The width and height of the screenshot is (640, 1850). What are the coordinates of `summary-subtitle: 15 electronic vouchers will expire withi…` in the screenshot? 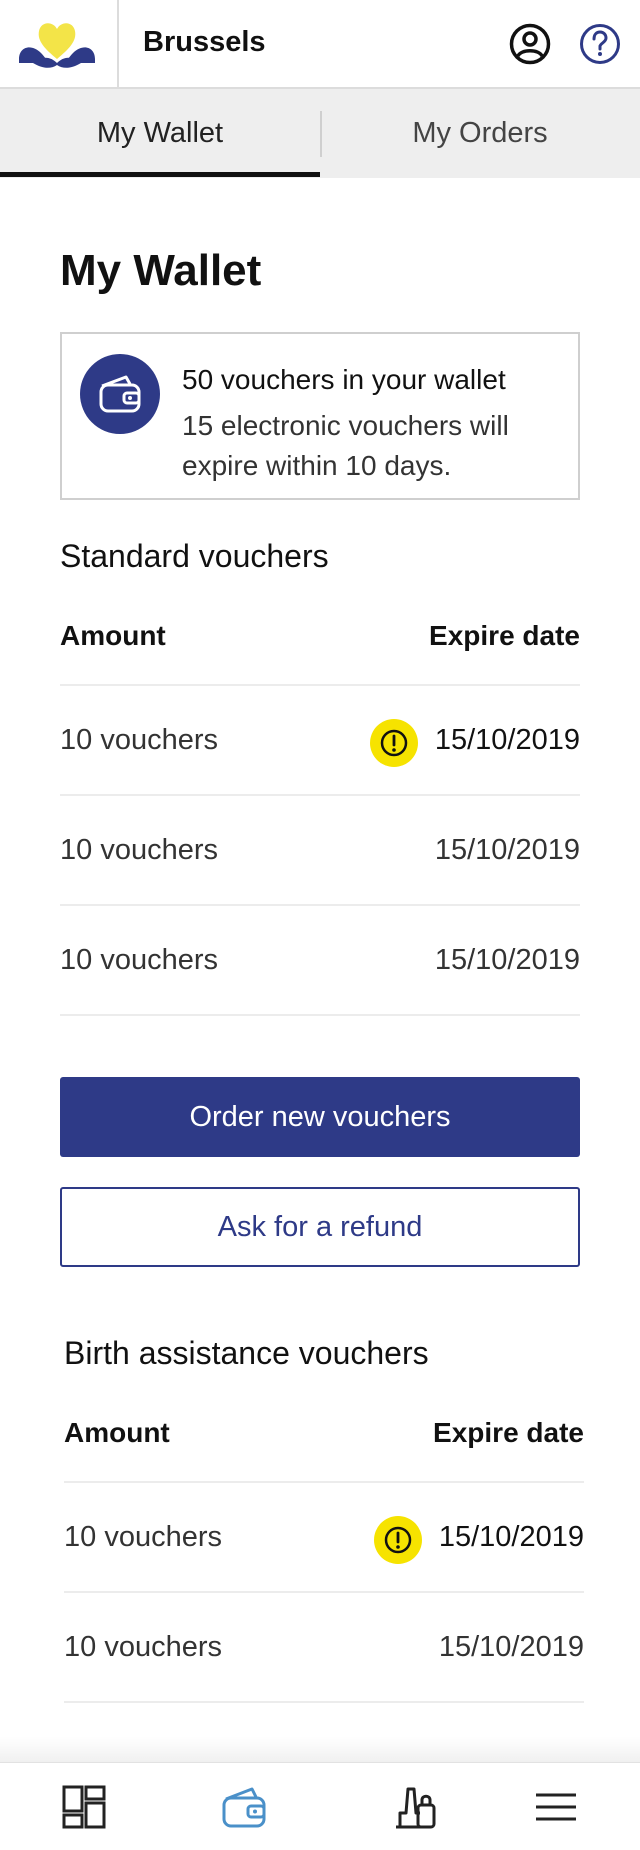 It's located at (345, 445).